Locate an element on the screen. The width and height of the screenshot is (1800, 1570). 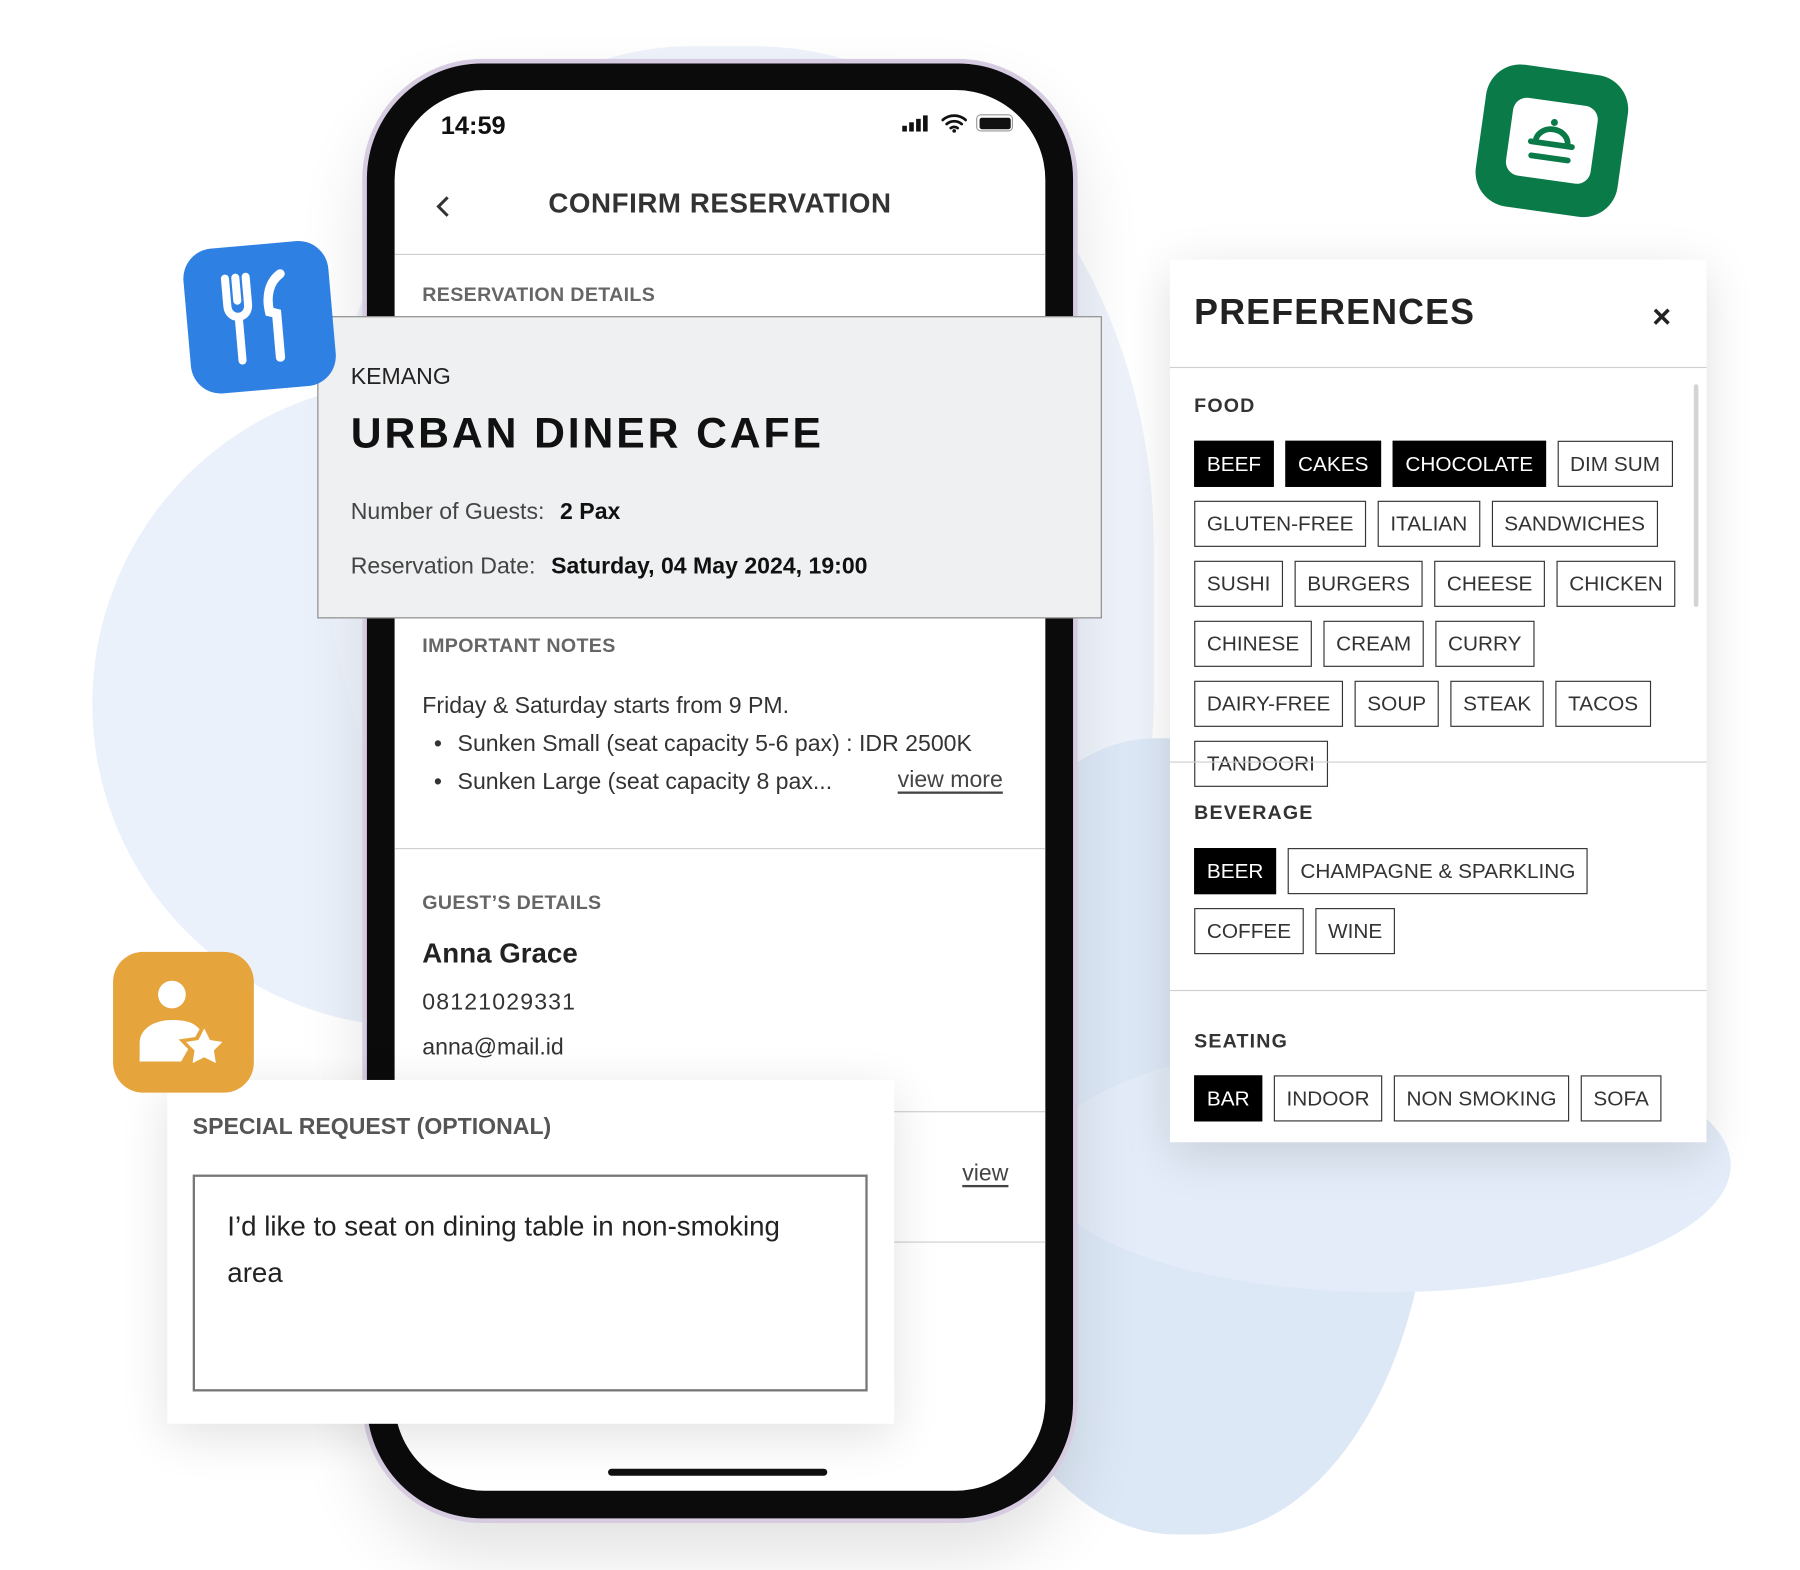
signal-icon is located at coordinates (915, 123).